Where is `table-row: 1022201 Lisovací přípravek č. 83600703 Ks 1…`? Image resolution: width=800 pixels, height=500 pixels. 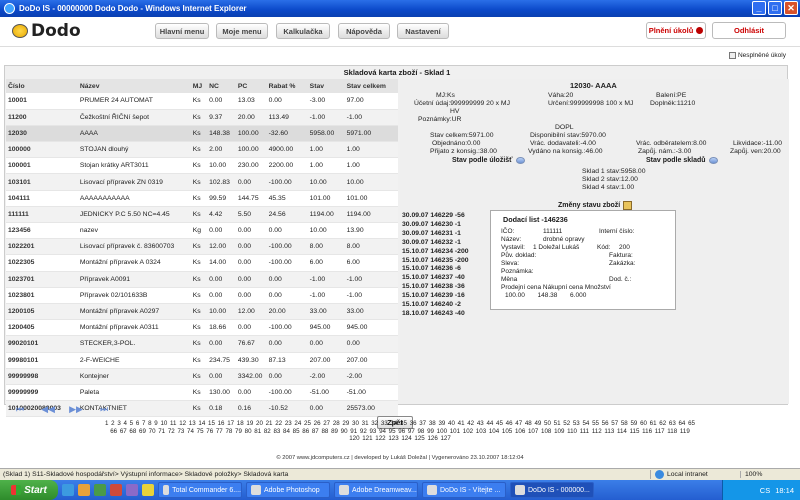
table-row: 1022201 Lisovací přípravek č. 83600703 Ks 1… is located at coordinates (202, 247).